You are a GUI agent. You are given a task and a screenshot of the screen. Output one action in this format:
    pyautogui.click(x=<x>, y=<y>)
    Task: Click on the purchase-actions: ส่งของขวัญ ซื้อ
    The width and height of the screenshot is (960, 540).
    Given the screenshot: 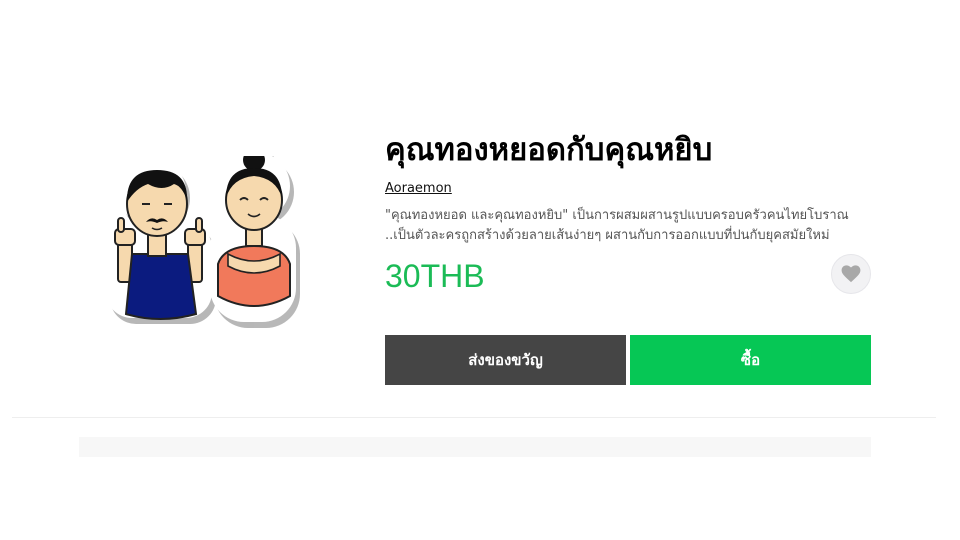 What is the action you would take?
    pyautogui.click(x=628, y=360)
    